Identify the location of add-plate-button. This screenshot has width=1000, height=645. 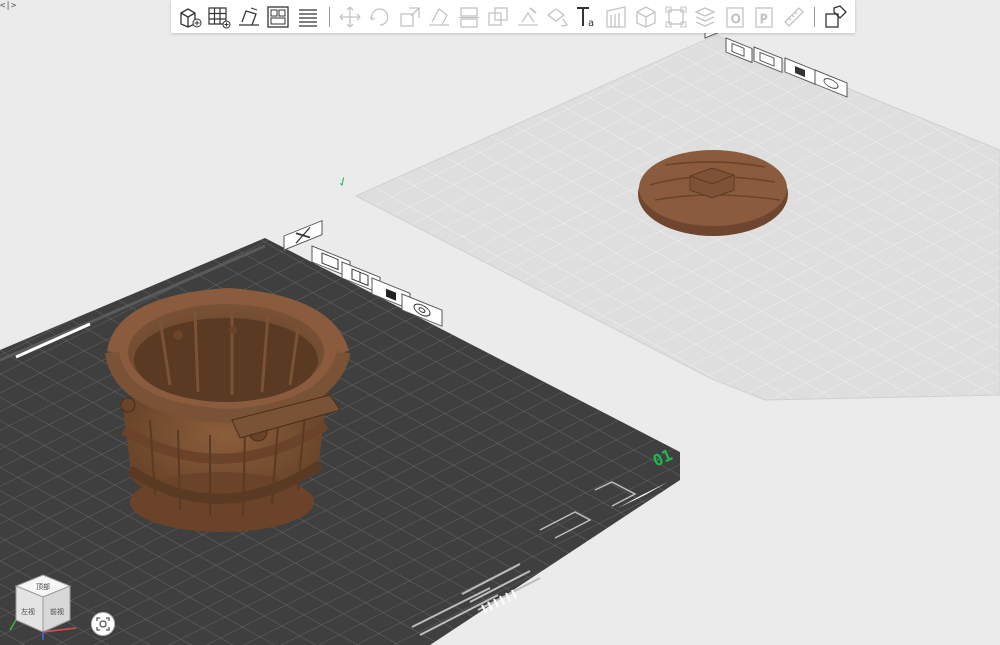
(220, 17).